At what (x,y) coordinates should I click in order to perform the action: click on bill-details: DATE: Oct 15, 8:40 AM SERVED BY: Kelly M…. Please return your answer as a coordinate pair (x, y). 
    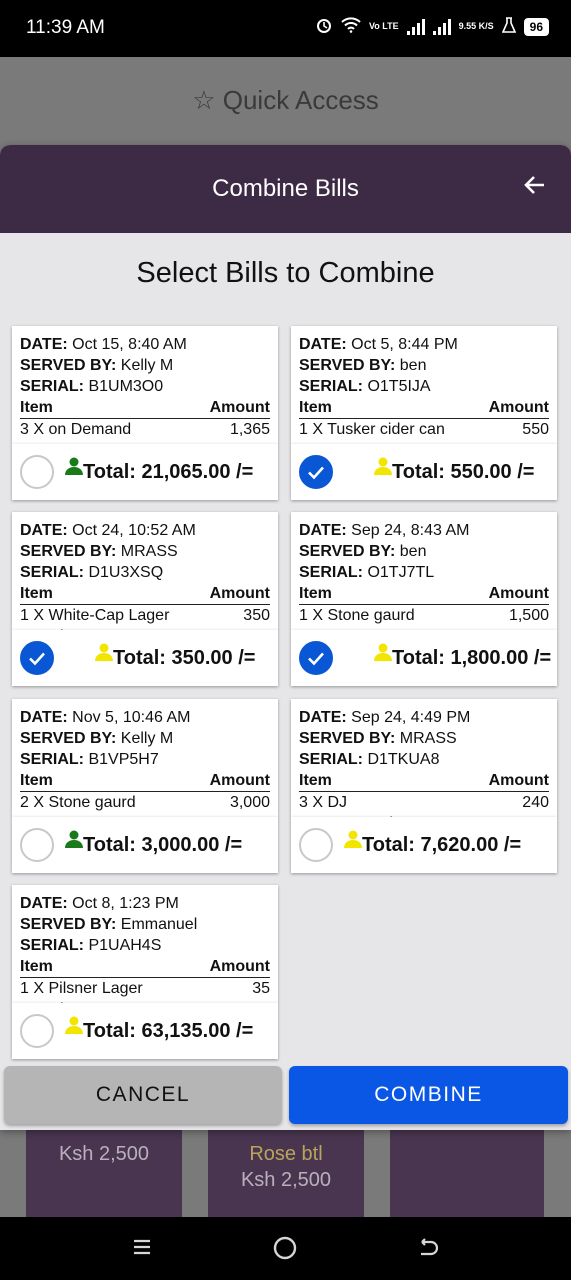
    Looking at the image, I should click on (145, 391).